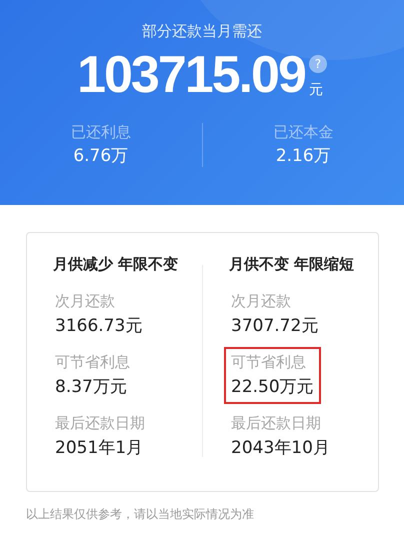 This screenshot has height=544, width=404. Describe the element at coordinates (303, 132) in the screenshot. I see `stat-label: 已还本金` at that location.